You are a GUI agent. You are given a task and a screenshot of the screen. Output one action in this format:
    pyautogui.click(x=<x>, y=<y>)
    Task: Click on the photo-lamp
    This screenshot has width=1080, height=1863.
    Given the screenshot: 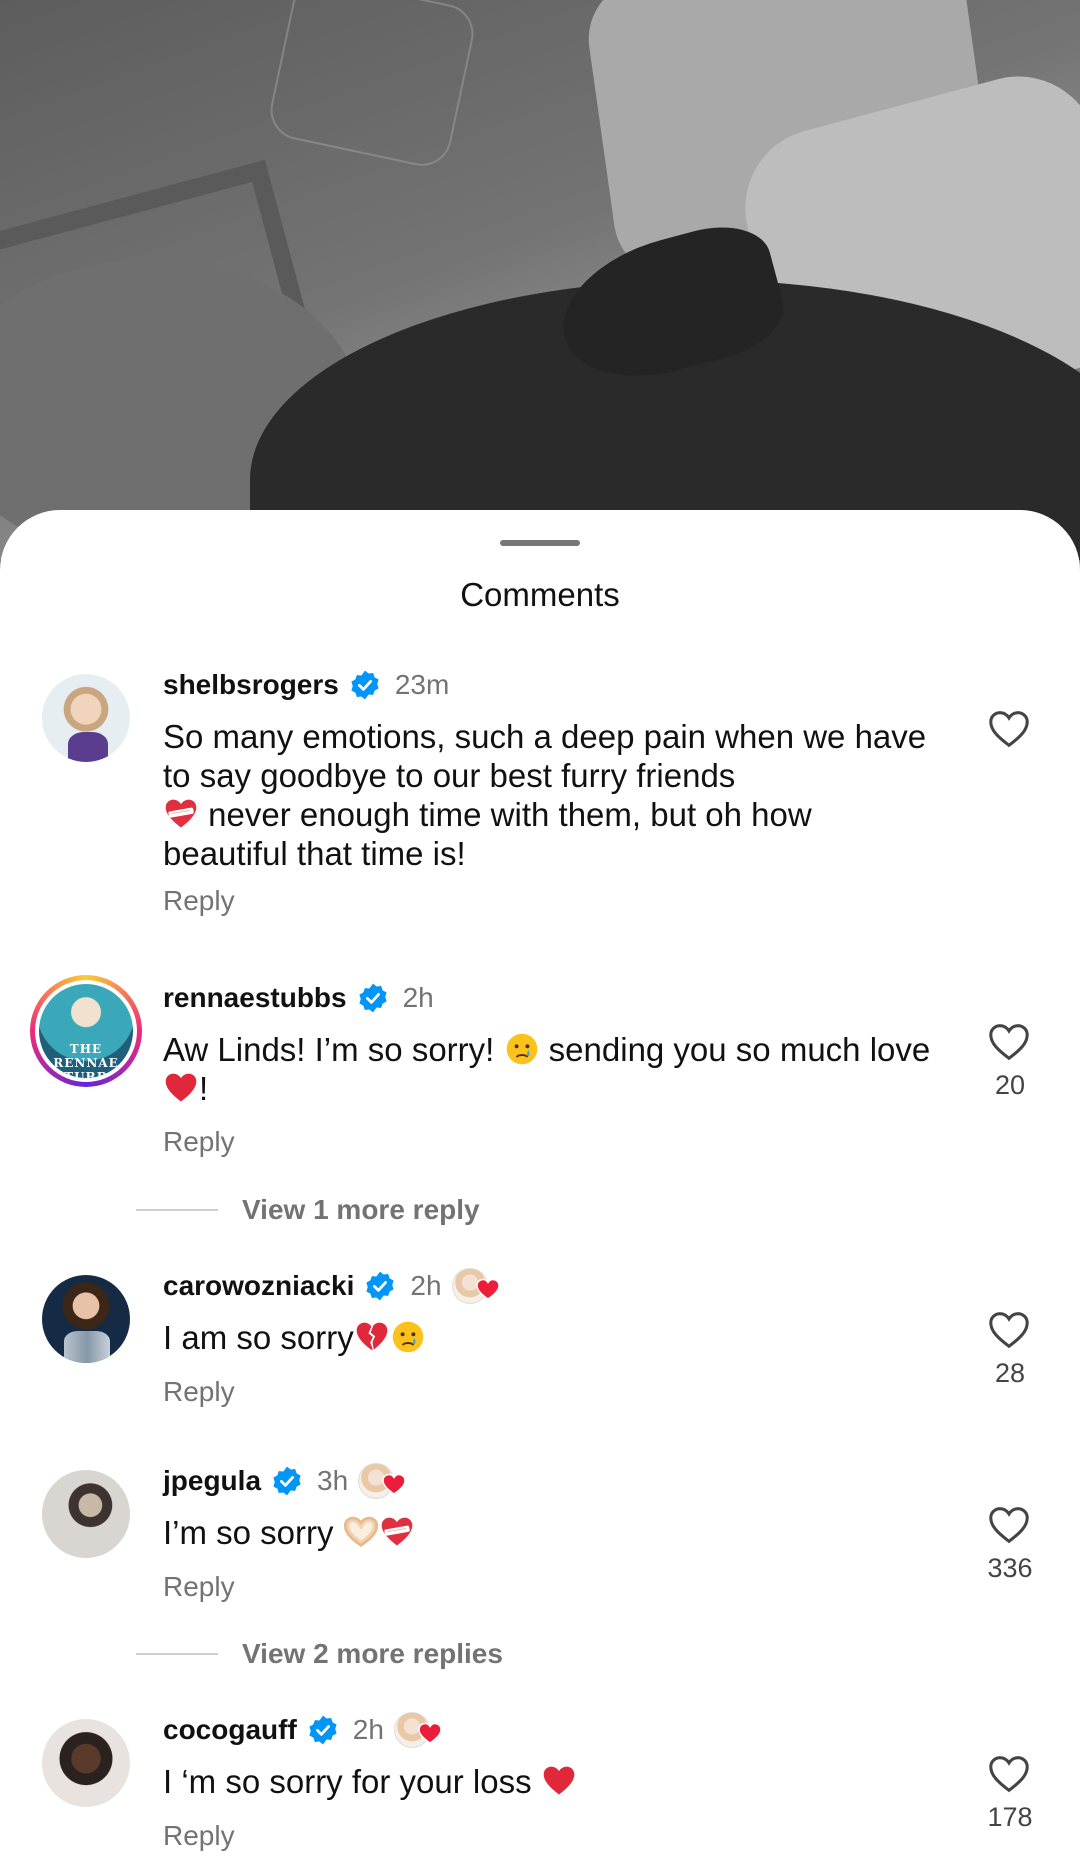 What is the action you would take?
    pyautogui.click(x=372, y=86)
    